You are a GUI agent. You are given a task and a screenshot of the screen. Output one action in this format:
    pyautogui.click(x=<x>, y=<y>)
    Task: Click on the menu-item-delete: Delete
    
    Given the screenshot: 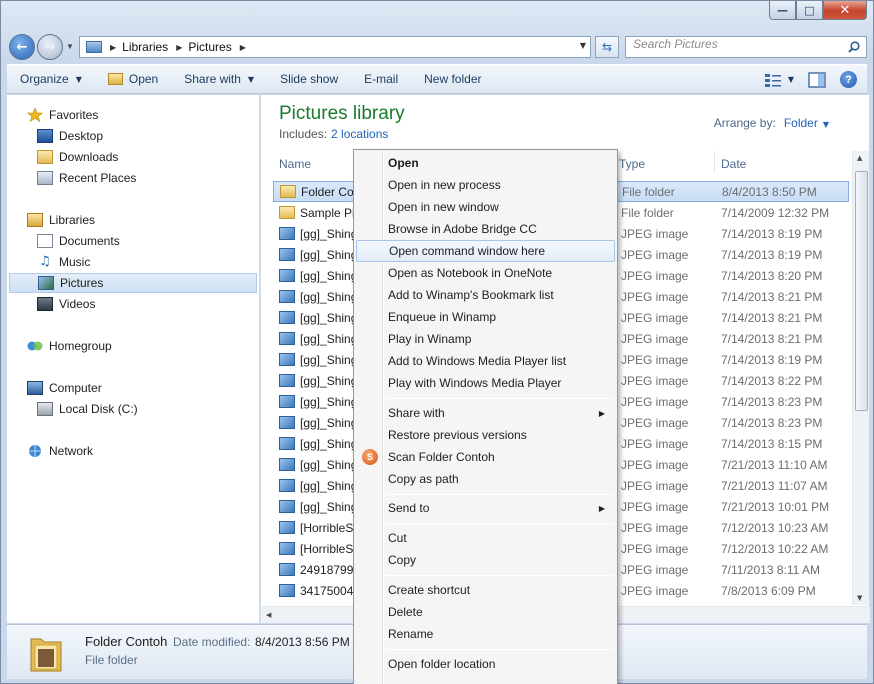 What is the action you would take?
    pyautogui.click(x=485, y=612)
    